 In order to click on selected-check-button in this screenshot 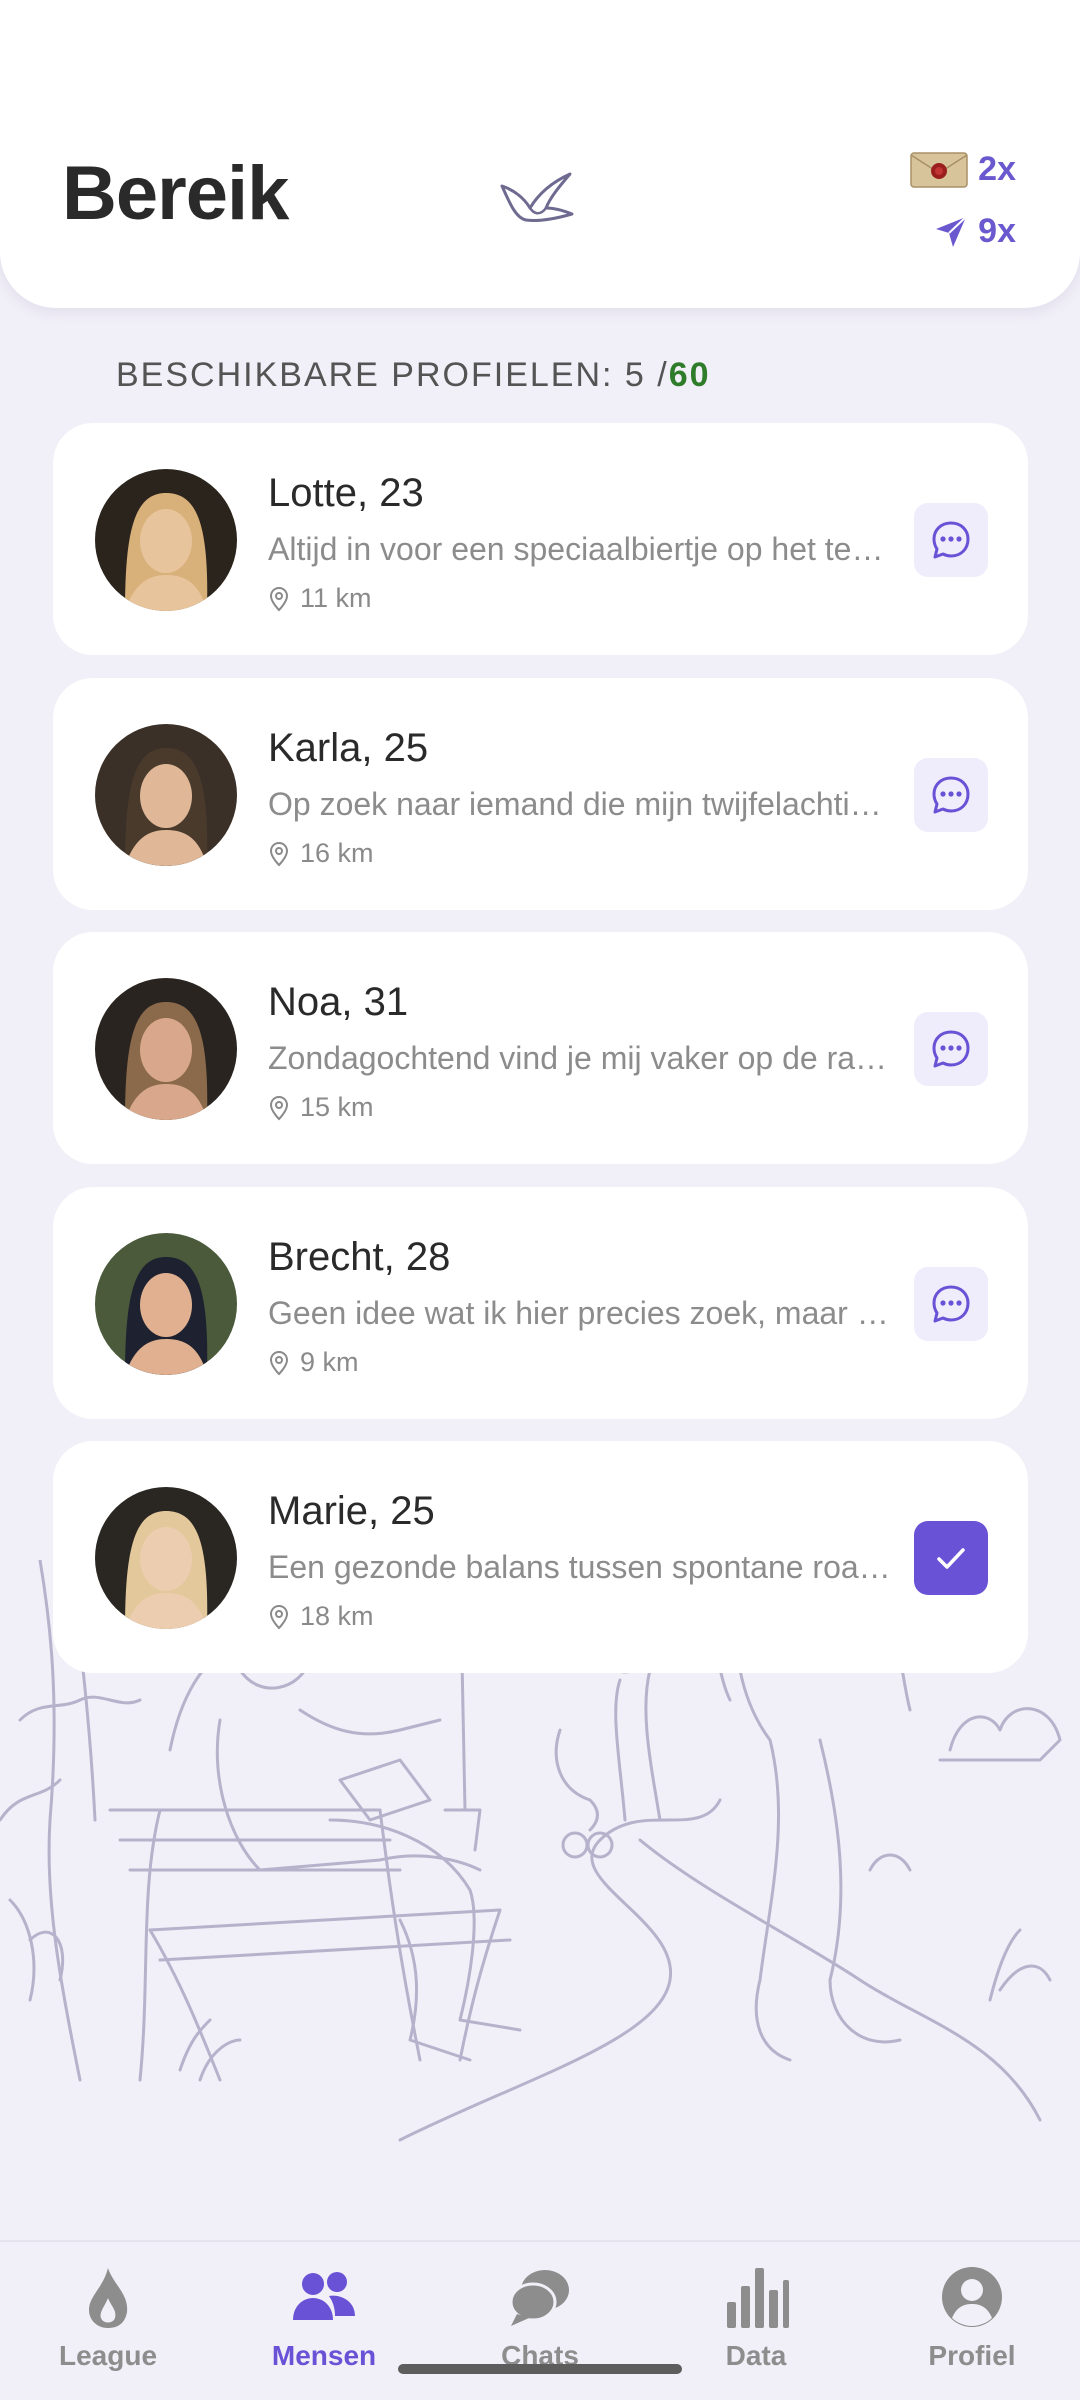, I will do `click(951, 1558)`.